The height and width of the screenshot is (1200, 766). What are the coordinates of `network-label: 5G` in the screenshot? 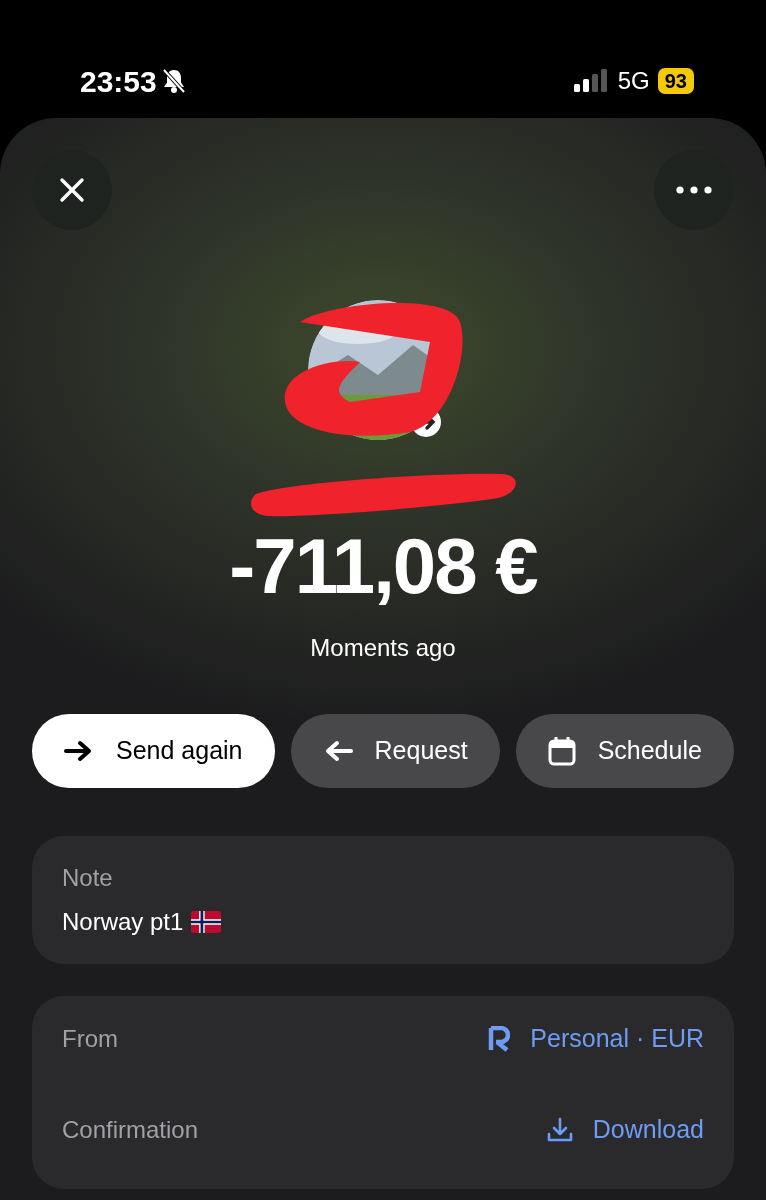 It's located at (633, 81).